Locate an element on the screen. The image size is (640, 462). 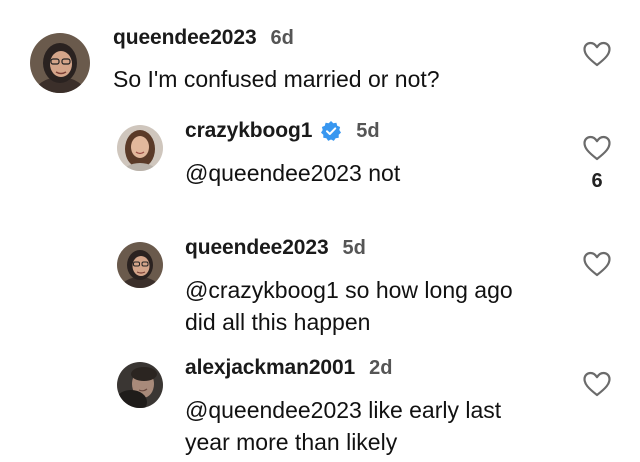
comment-text-line: @crazykboog1 so how long ago is located at coordinates (349, 290).